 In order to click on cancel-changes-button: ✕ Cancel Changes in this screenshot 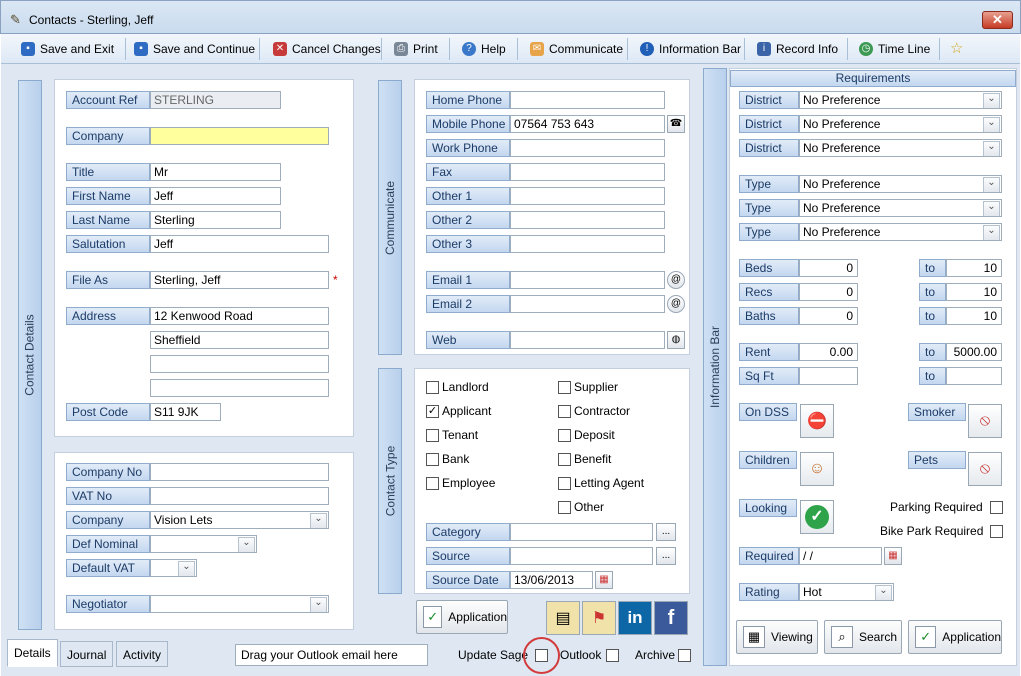, I will do `click(327, 49)`.